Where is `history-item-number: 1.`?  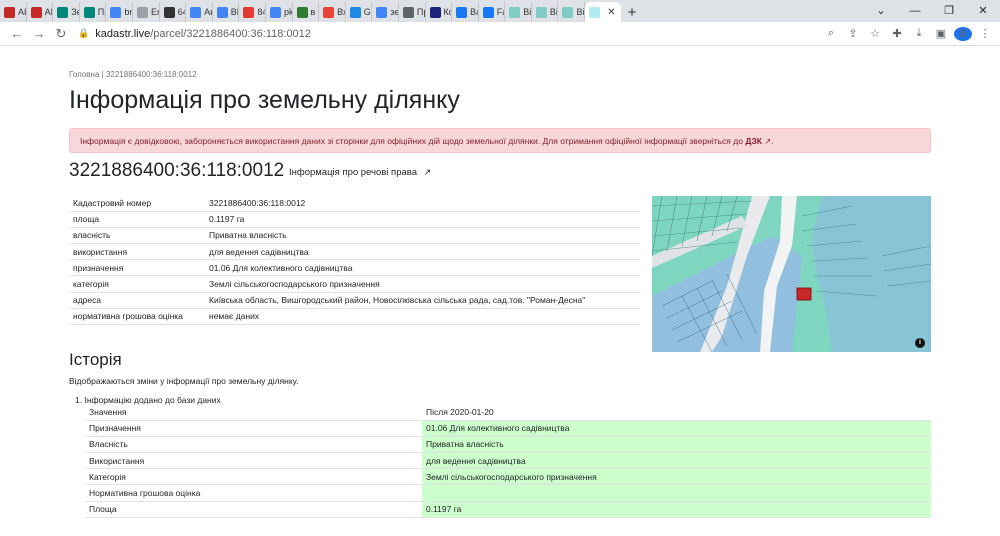
history-item-number: 1. is located at coordinates (79, 400).